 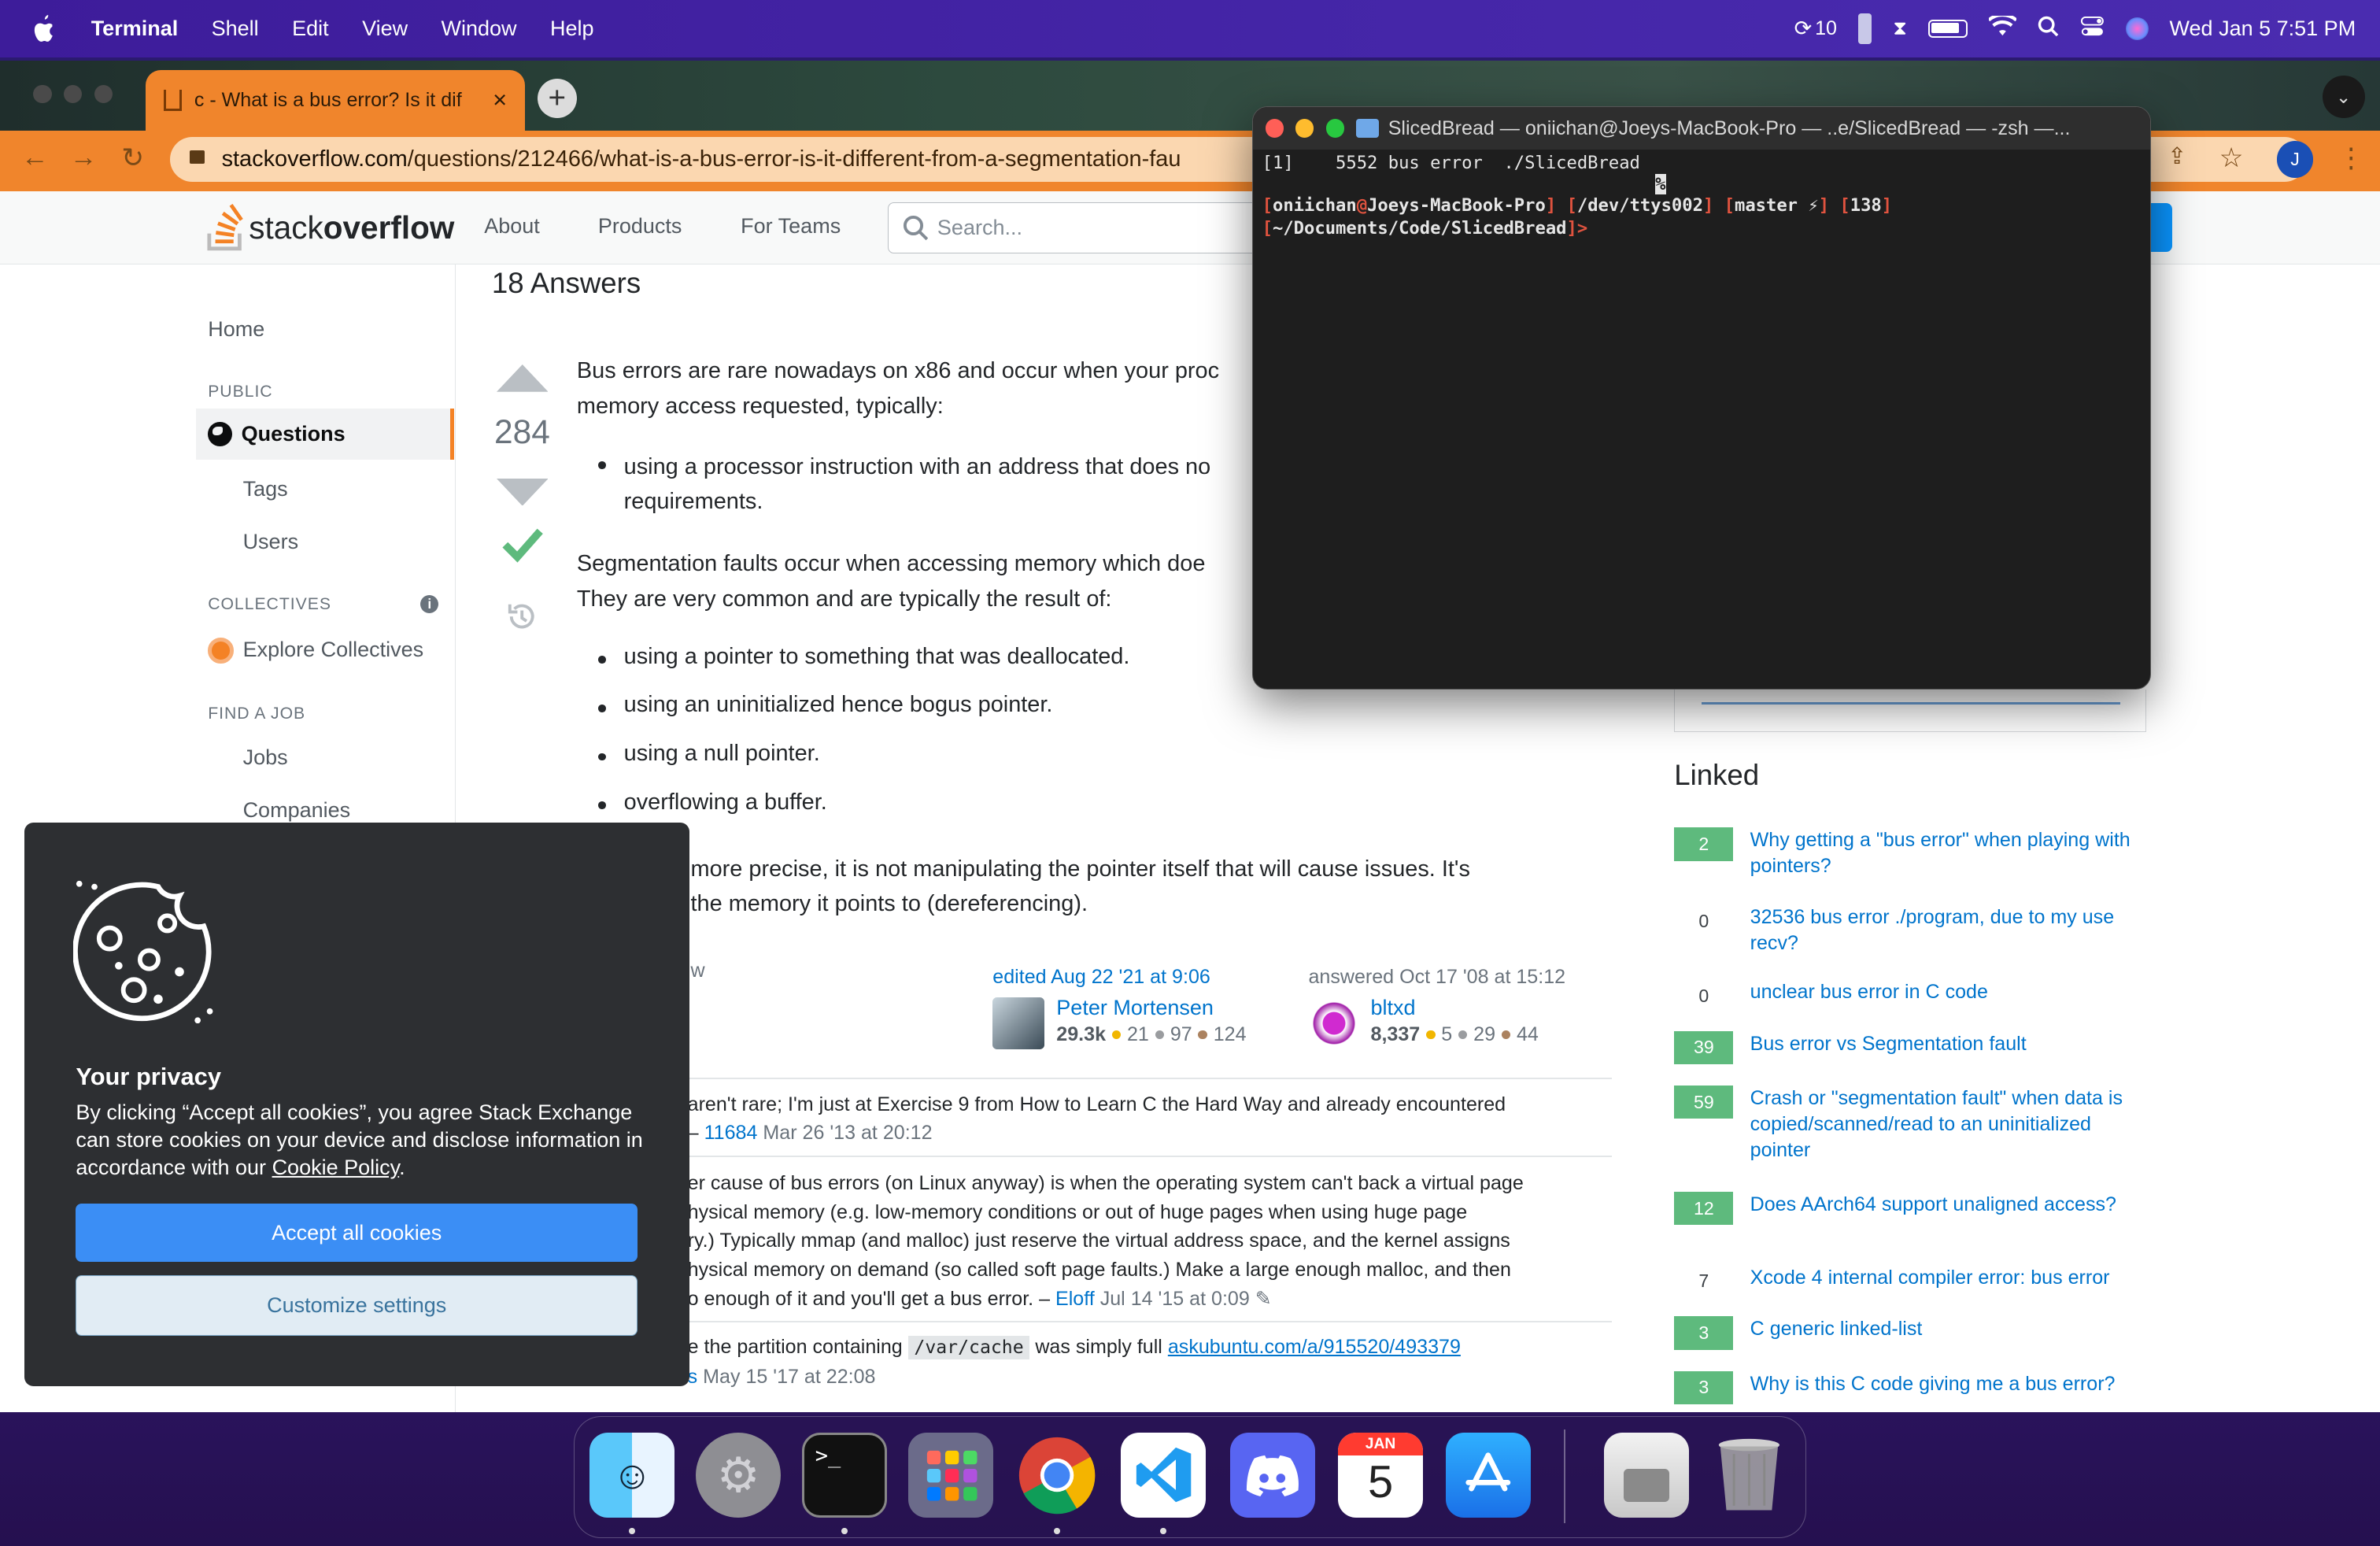 I want to click on profile-avatar: J, so click(x=2295, y=159).